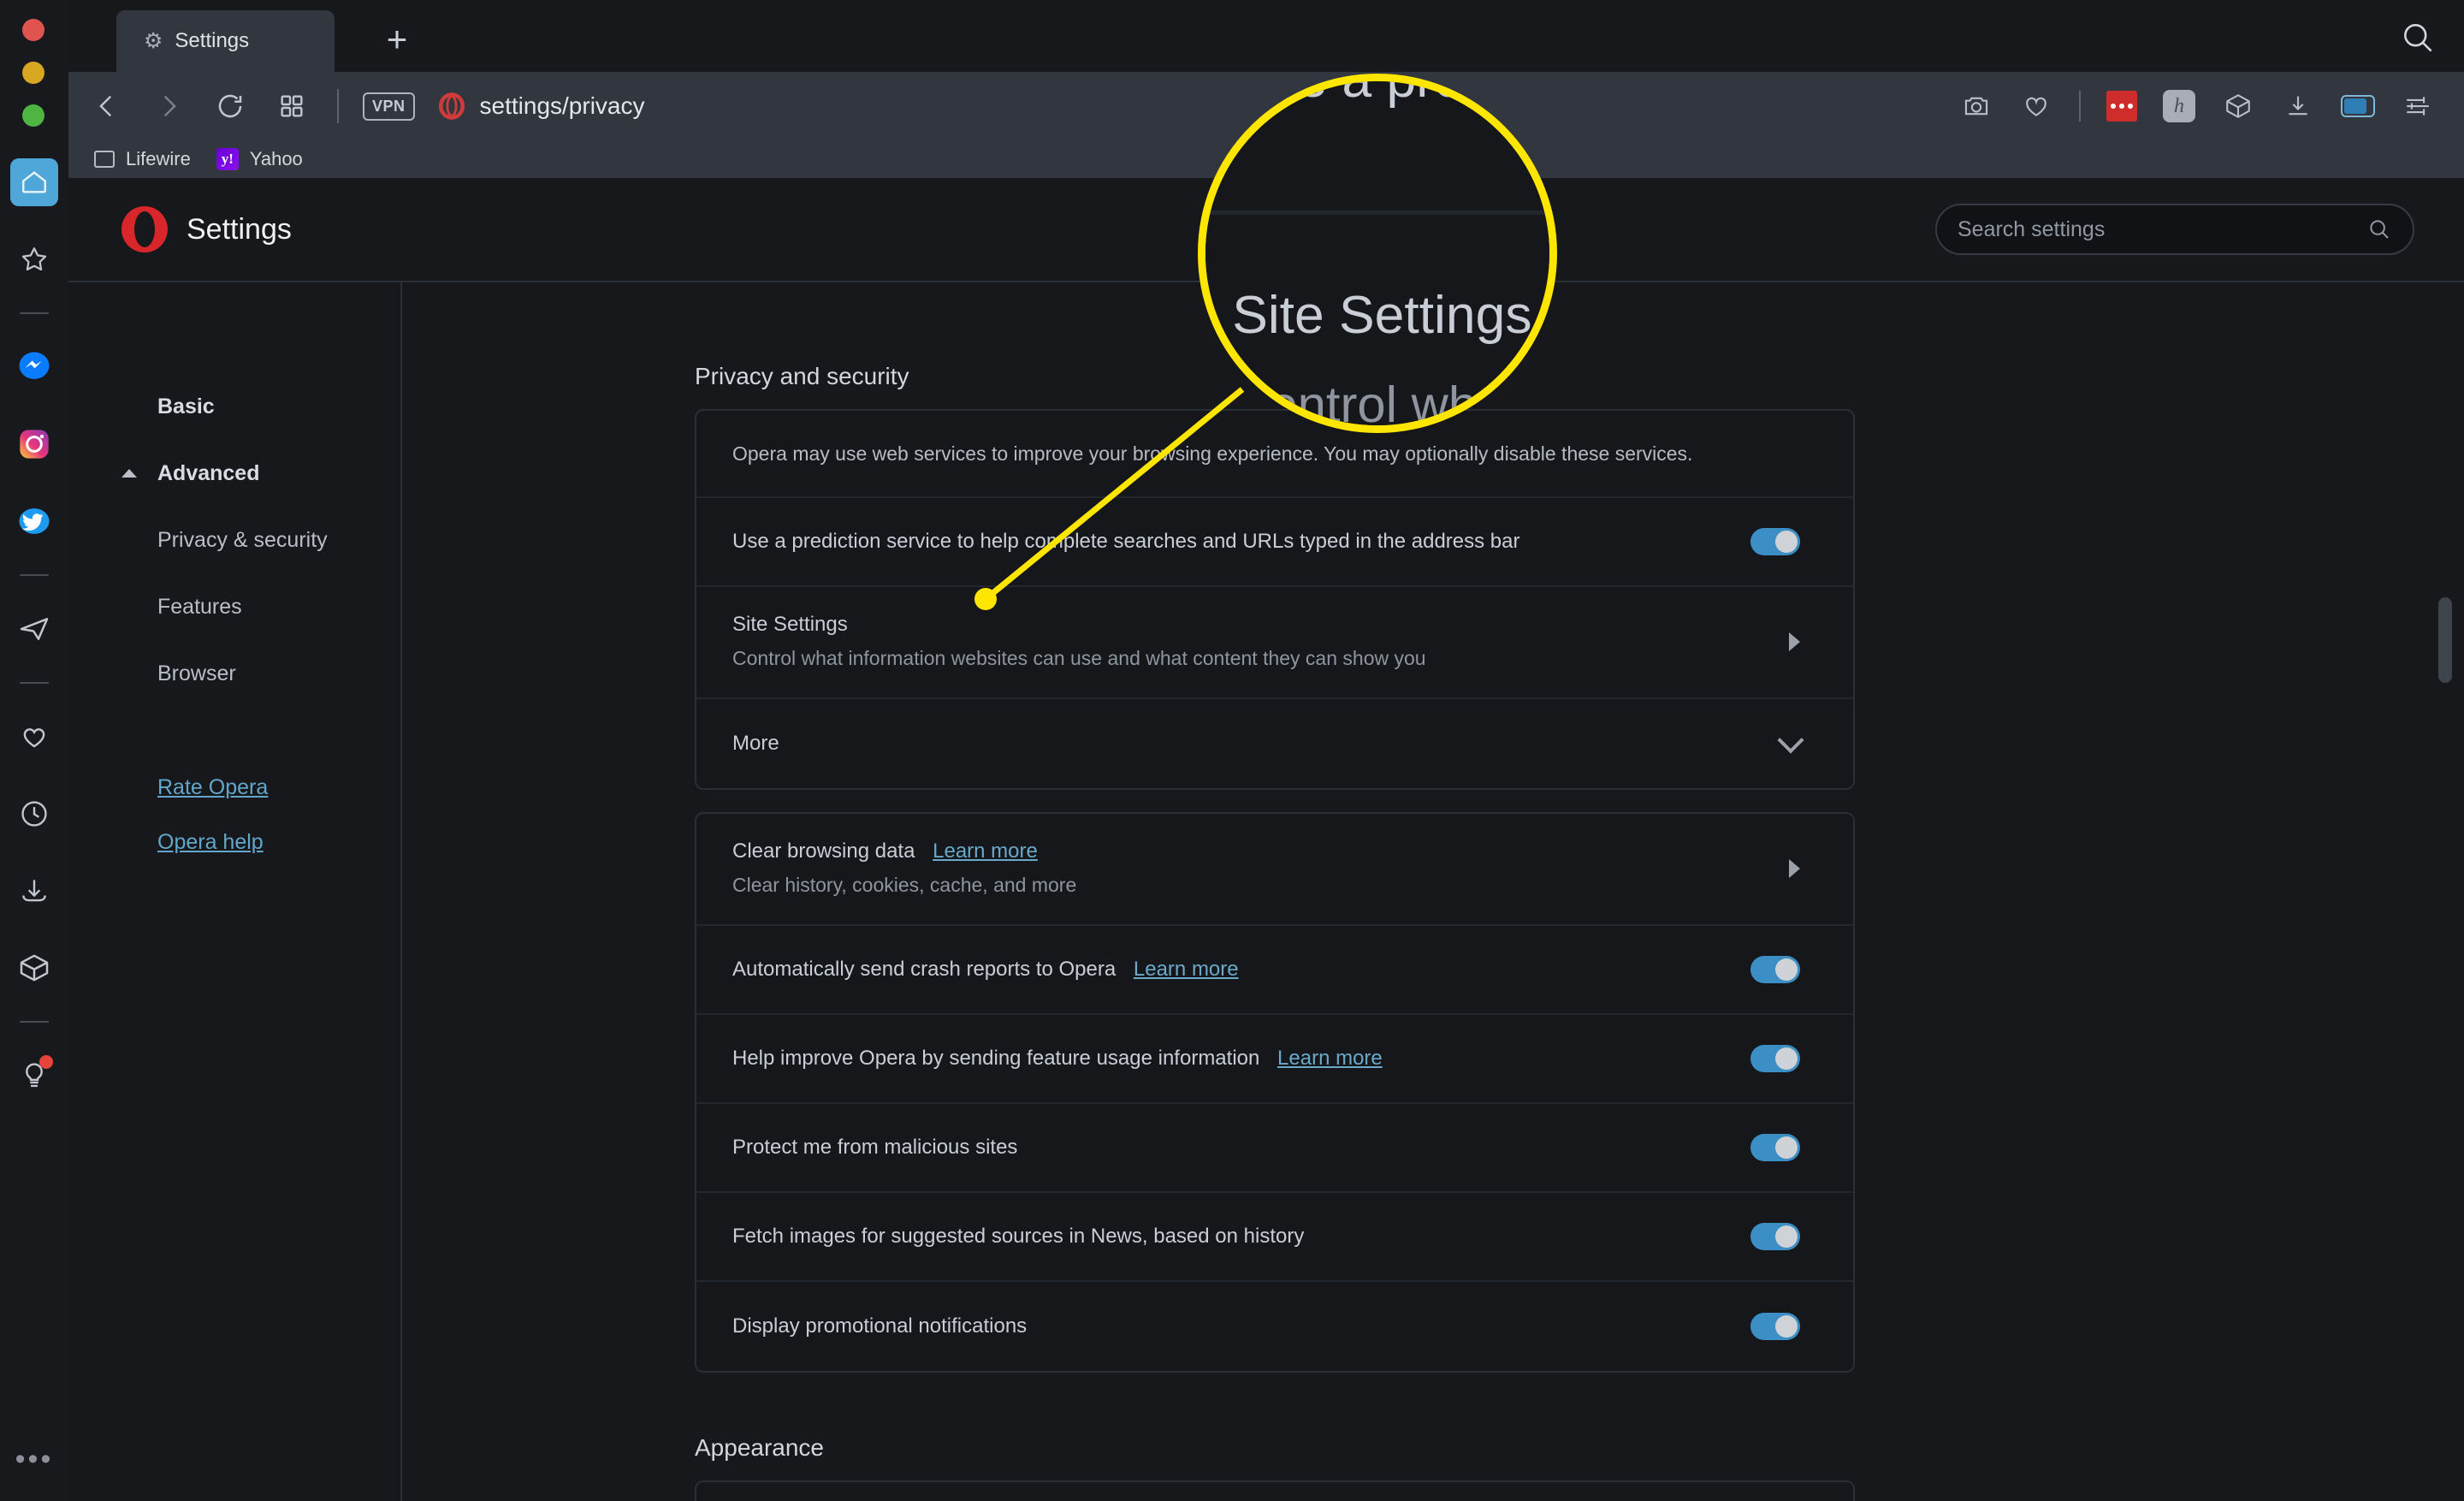 The height and width of the screenshot is (1501, 2464). Describe the element at coordinates (34, 891) in the screenshot. I see `sidebar-item-downloads` at that location.